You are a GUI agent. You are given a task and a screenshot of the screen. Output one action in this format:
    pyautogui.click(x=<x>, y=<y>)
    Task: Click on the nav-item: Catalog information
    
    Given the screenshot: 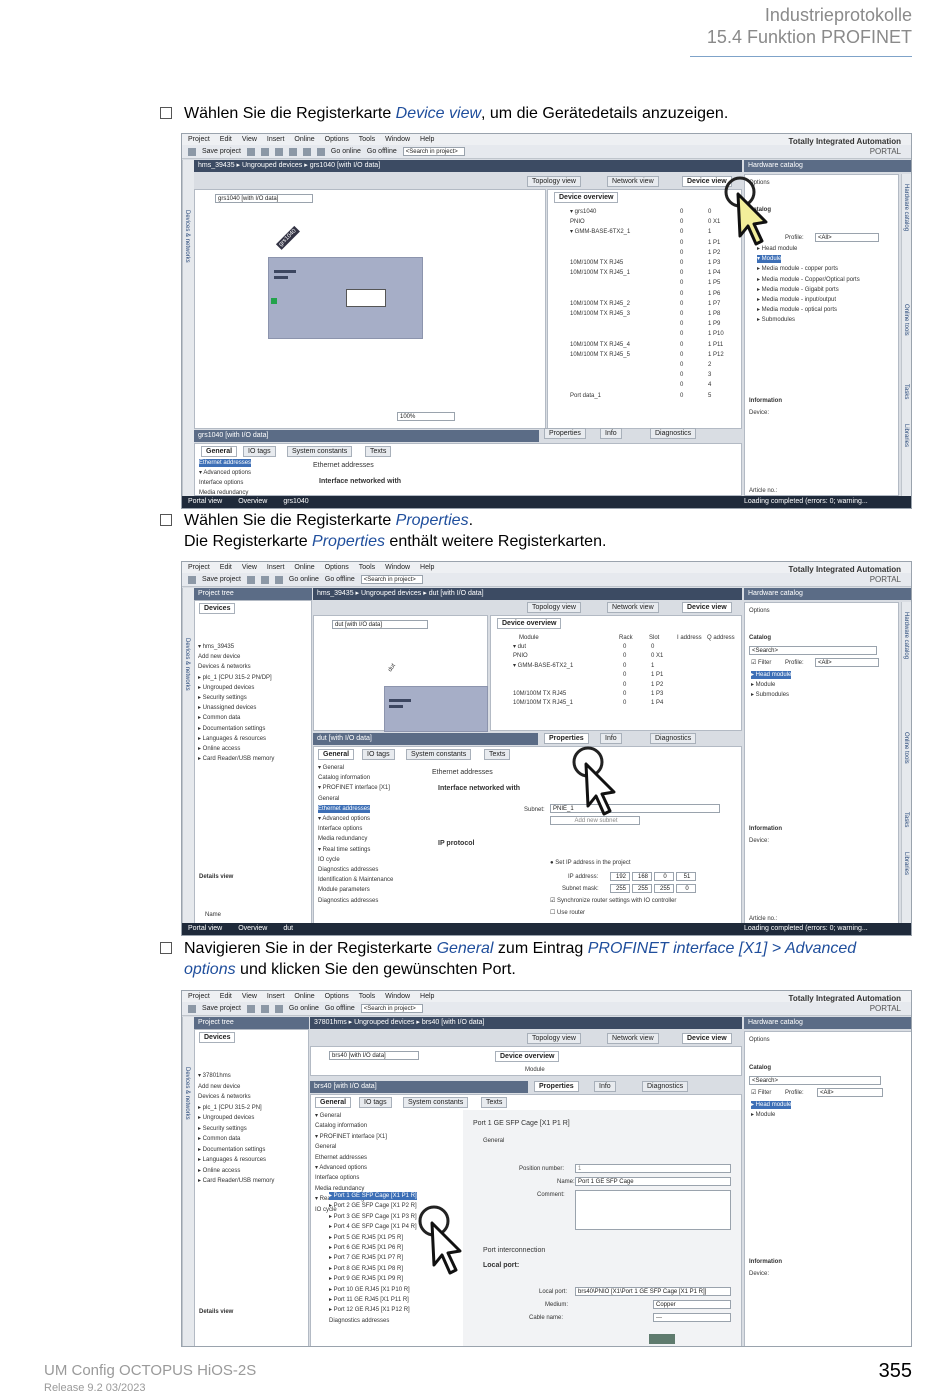 What is the action you would take?
    pyautogui.click(x=341, y=1126)
    